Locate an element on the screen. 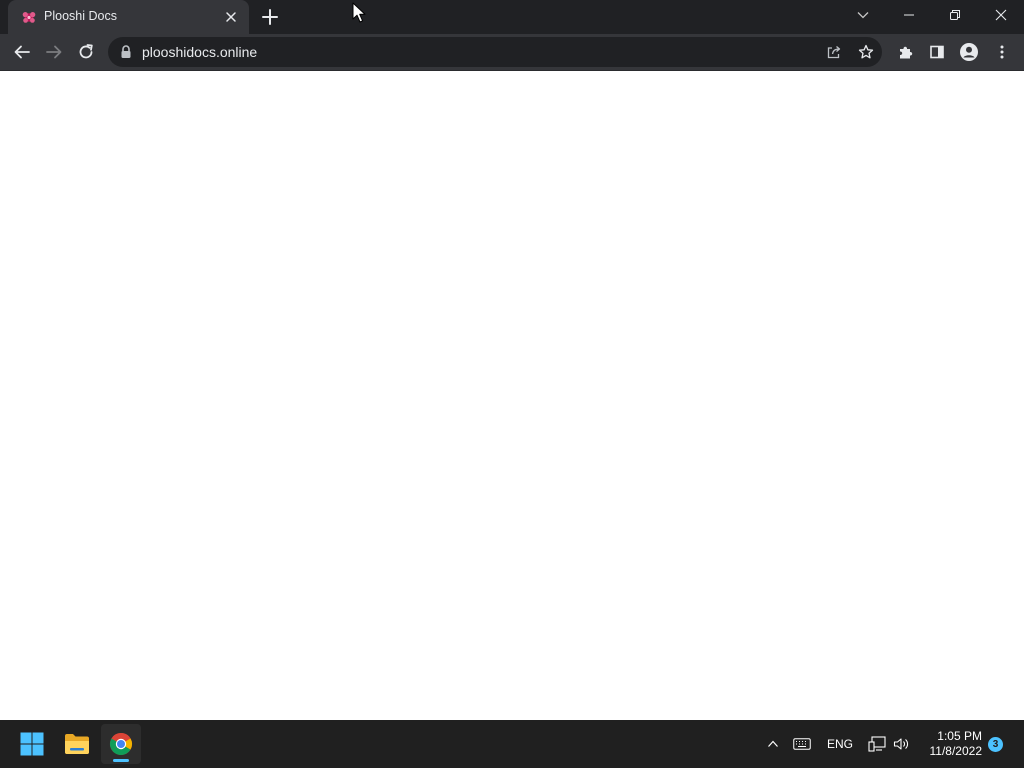  windows-start-icon is located at coordinates (32, 744).